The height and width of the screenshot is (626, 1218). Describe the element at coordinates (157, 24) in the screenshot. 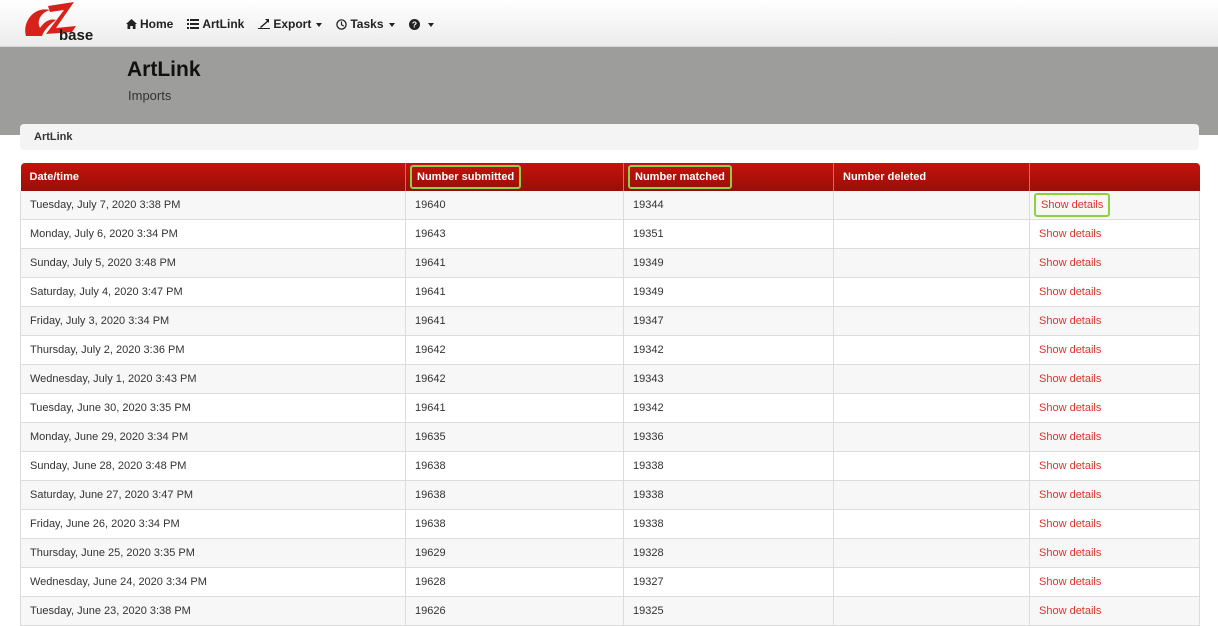

I see `nav-home-label: Home` at that location.